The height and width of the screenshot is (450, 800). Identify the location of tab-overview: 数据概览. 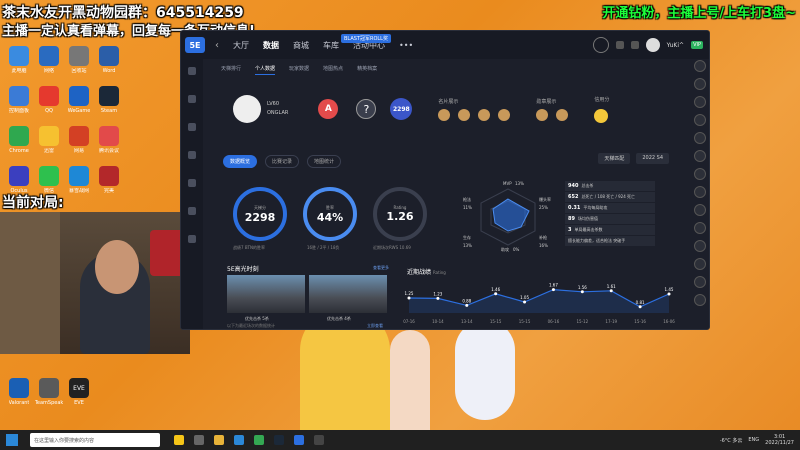
(240, 161).